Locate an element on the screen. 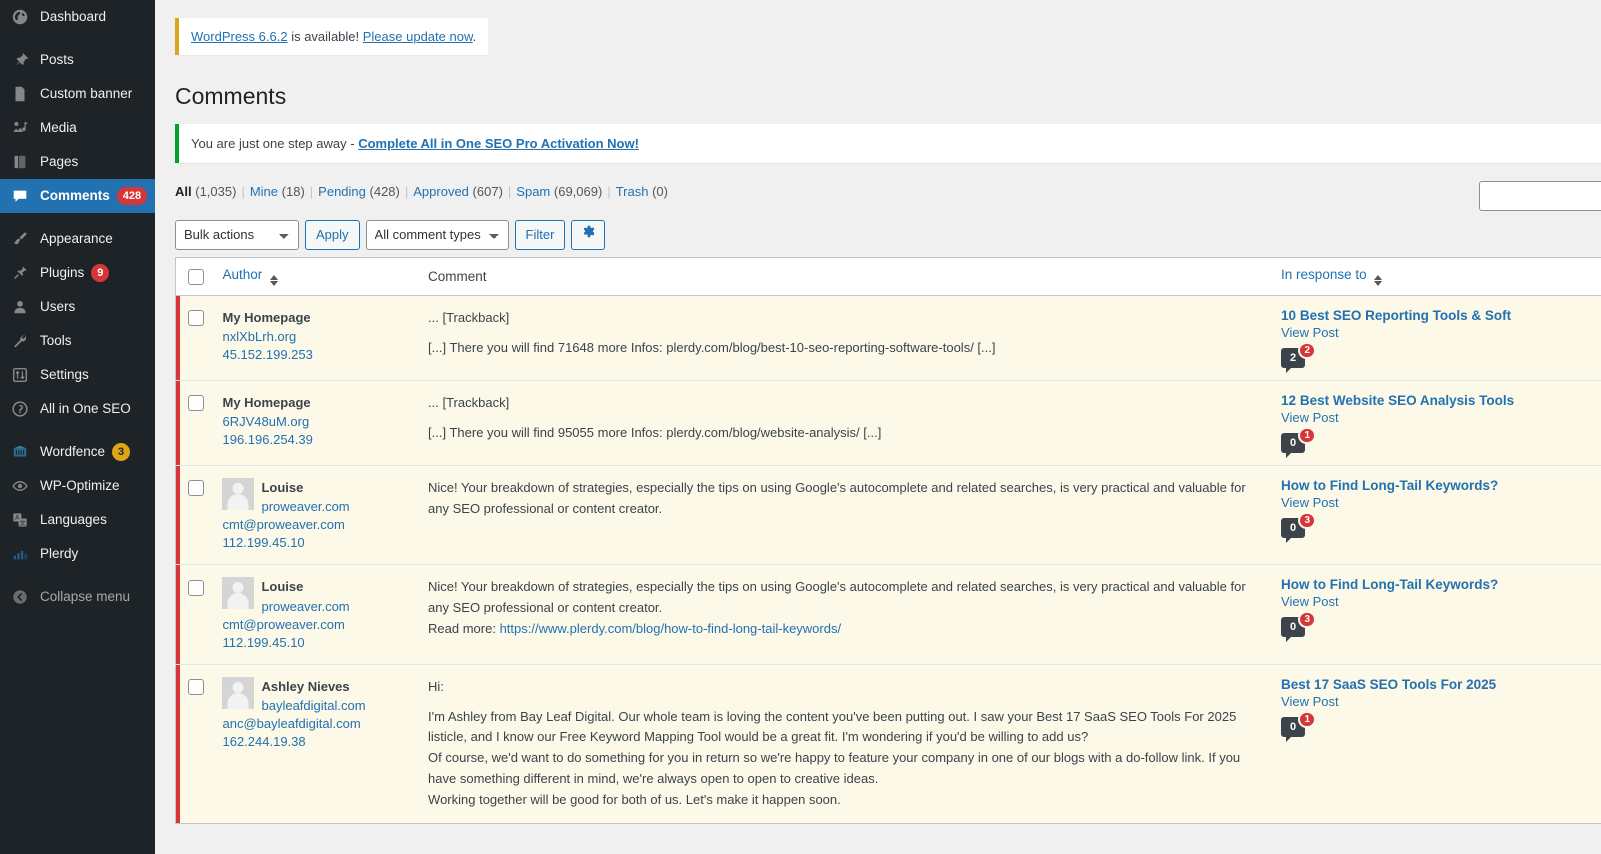 This screenshot has height=854, width=1601. filter-link-mine: Mine is located at coordinates (264, 191).